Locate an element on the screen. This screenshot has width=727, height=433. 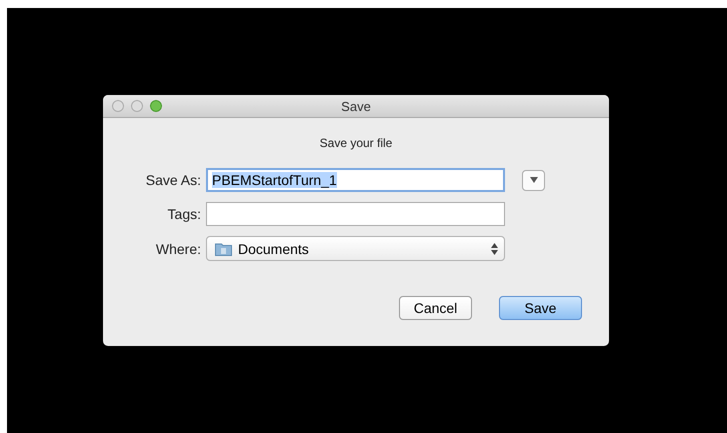
filename-field: PBEMStartofTurn_1 is located at coordinates (355, 180).